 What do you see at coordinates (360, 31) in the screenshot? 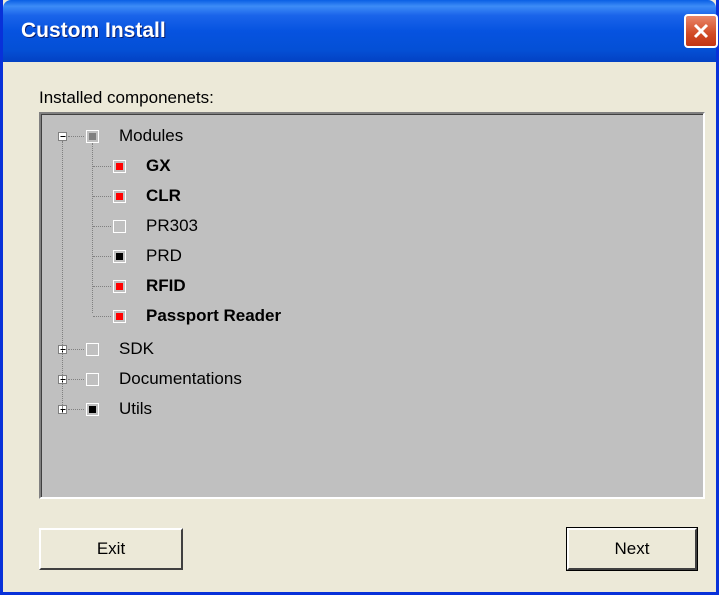
I see `title-bar: Custom Install` at bounding box center [360, 31].